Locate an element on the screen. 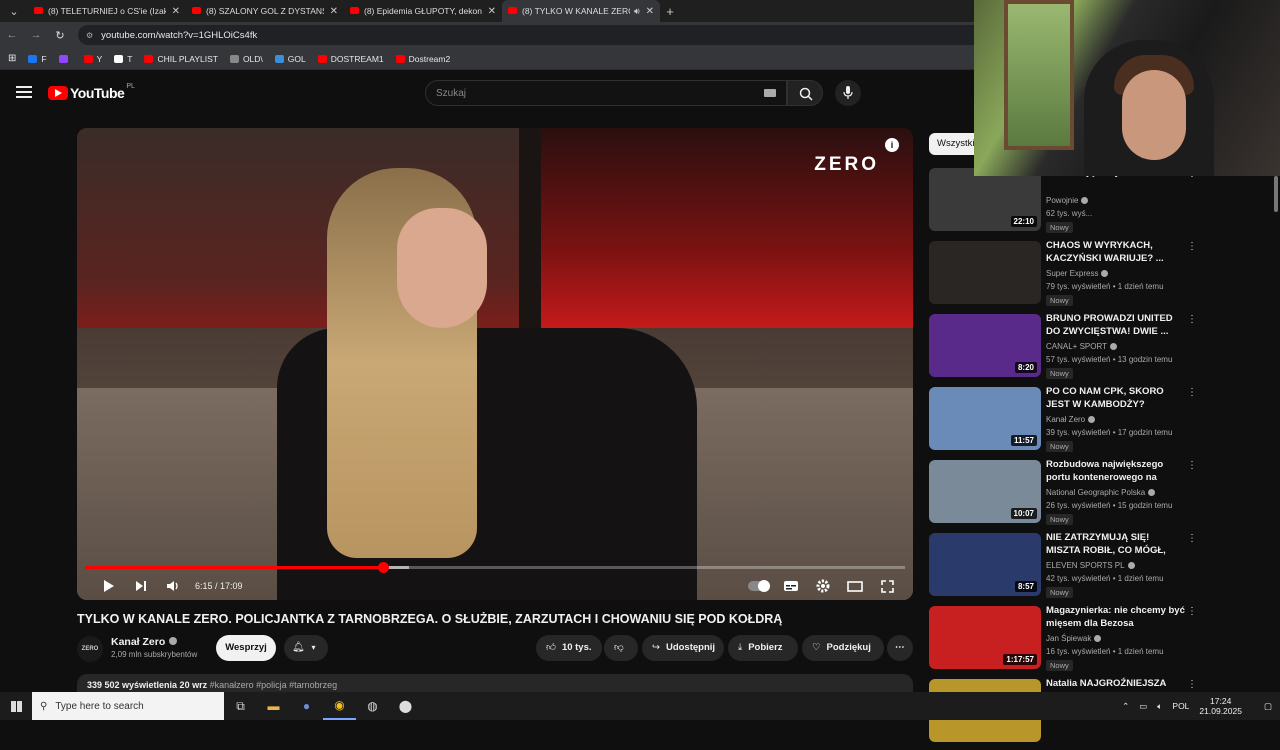 This screenshot has height=750, width=1280. file-explorer-icon: ▬ is located at coordinates (273, 706).